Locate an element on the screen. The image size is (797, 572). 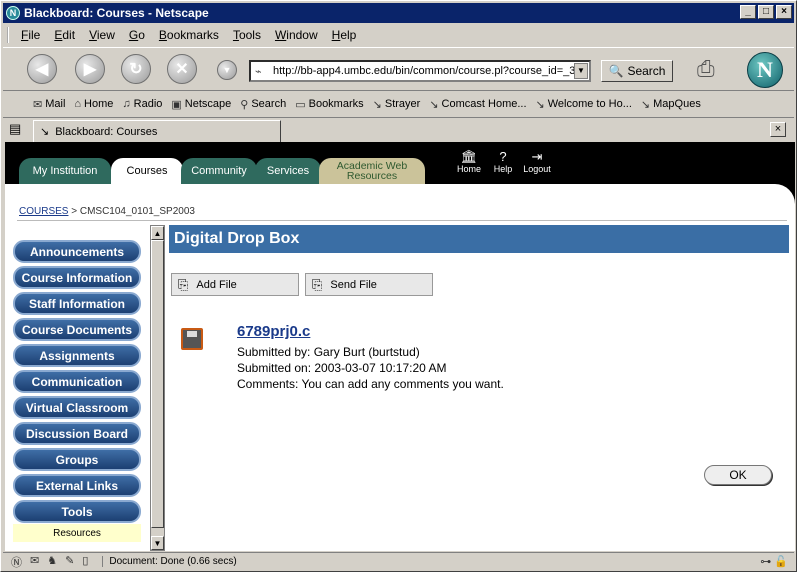
sidebar-item-communication: Communication is located at coordinates (77, 381).